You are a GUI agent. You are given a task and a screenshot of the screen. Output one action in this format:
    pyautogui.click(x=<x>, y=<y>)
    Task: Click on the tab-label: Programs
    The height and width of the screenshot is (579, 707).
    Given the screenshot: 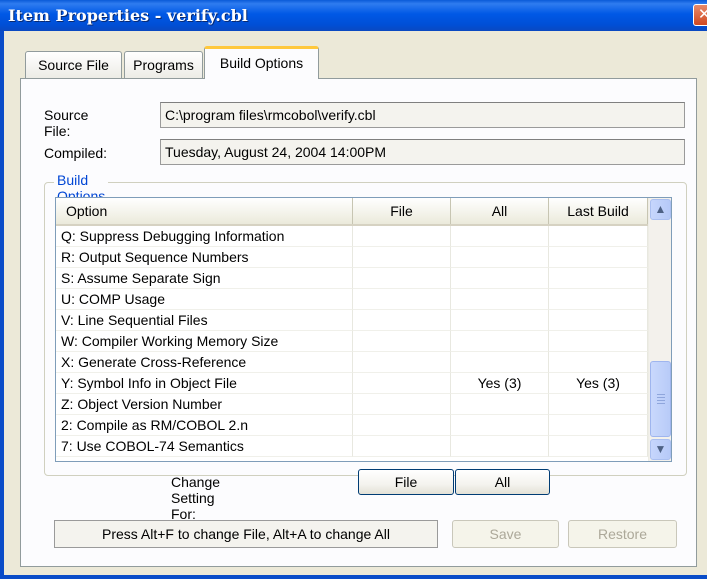 What is the action you would take?
    pyautogui.click(x=163, y=65)
    